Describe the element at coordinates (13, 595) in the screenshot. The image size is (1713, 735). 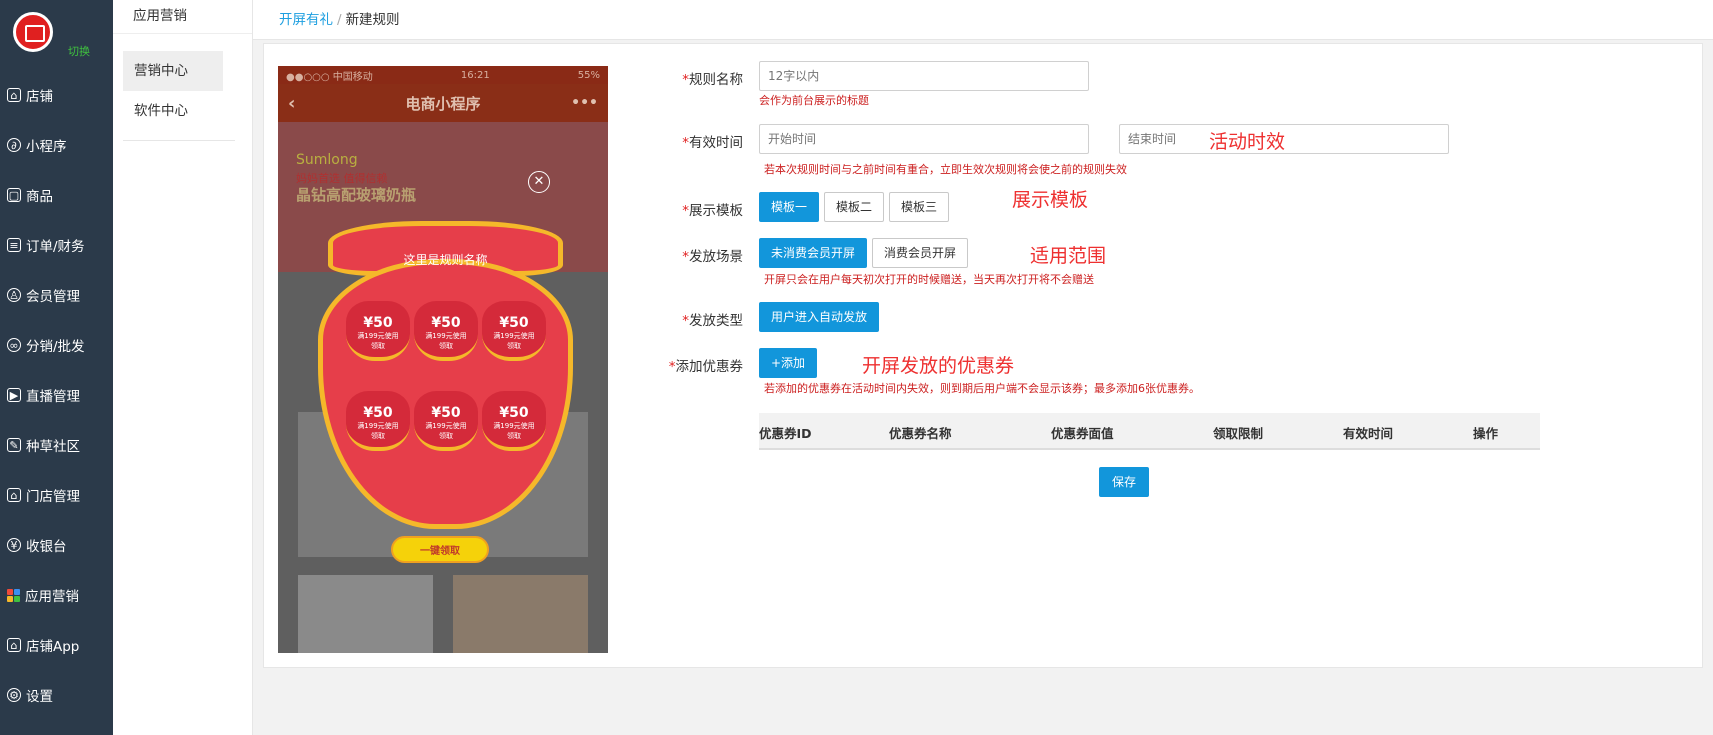
I see `apps-icon` at that location.